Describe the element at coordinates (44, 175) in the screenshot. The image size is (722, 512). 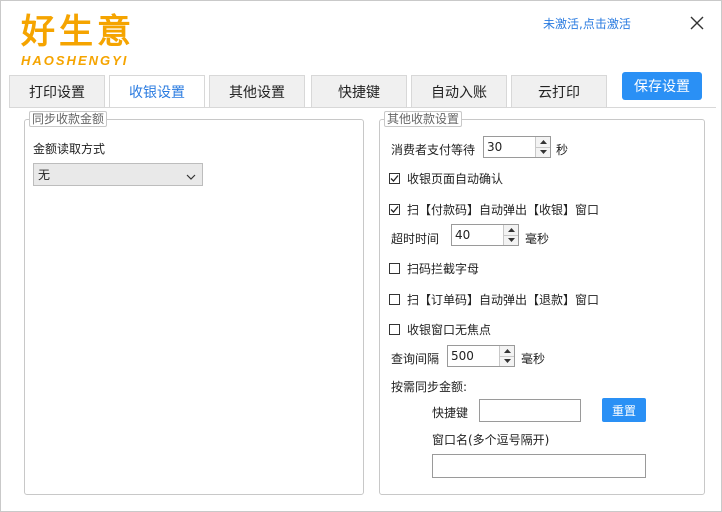
I see `amount-mode-value: 无` at that location.